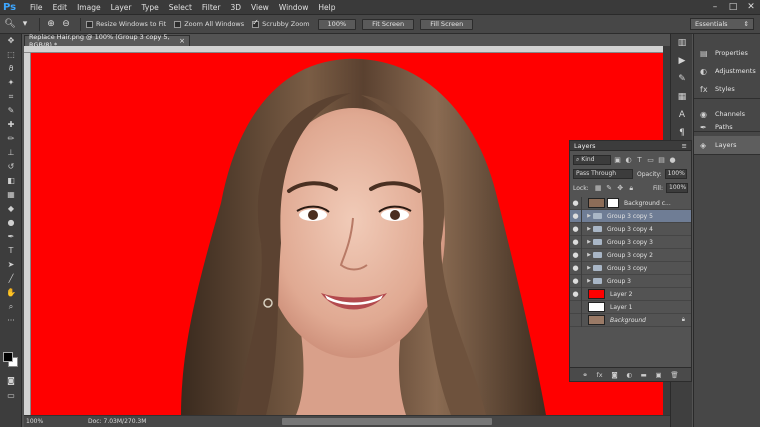  I want to click on scrubby-zoom-checkbox: Scrubby Zoom, so click(281, 23).